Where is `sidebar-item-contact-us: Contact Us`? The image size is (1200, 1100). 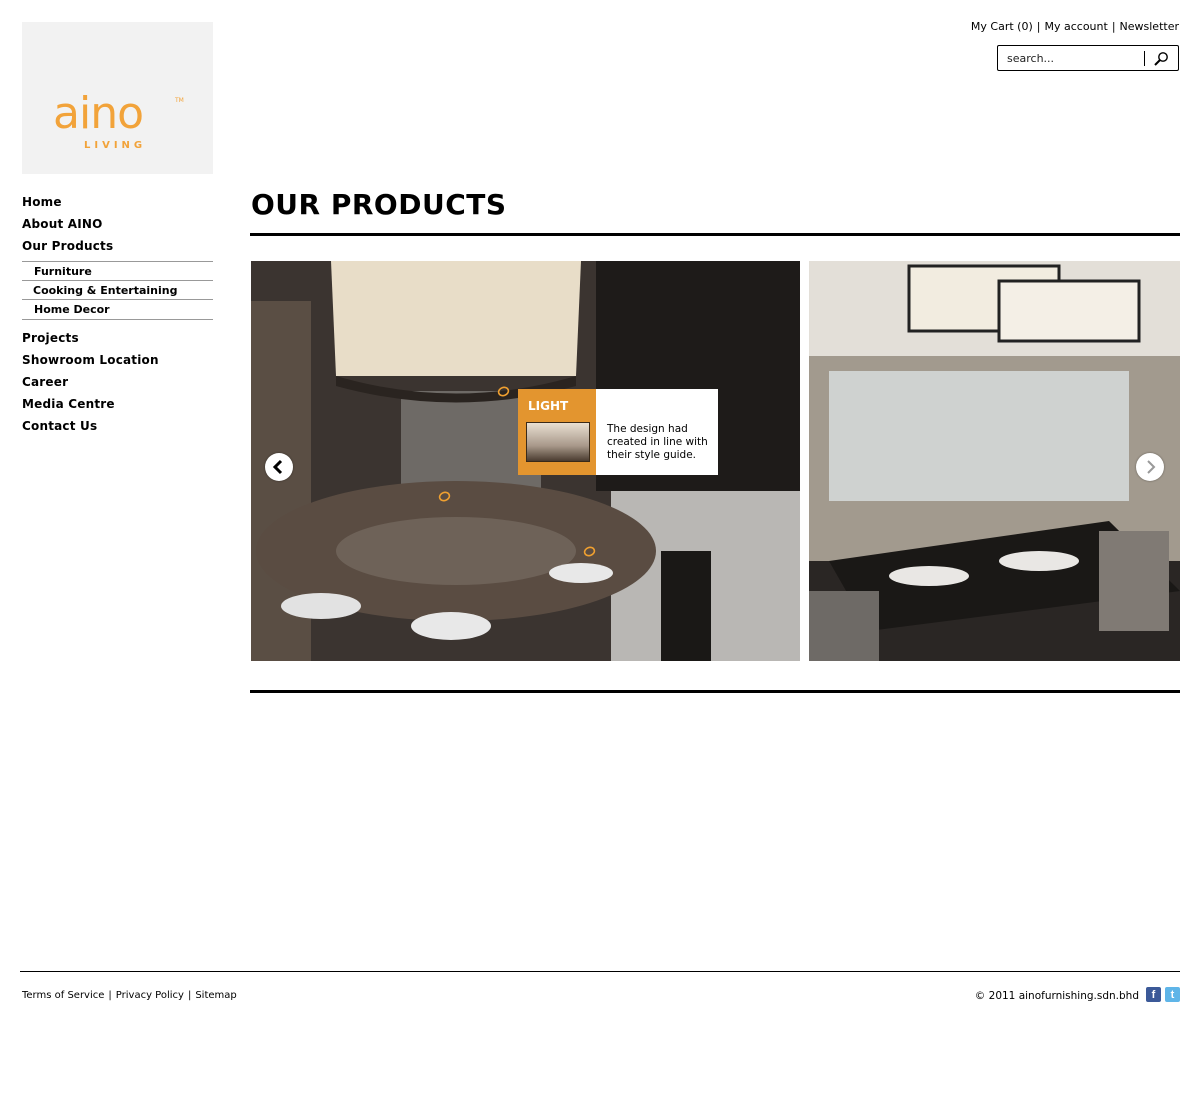
sidebar-item-contact-us: Contact Us is located at coordinates (117, 428).